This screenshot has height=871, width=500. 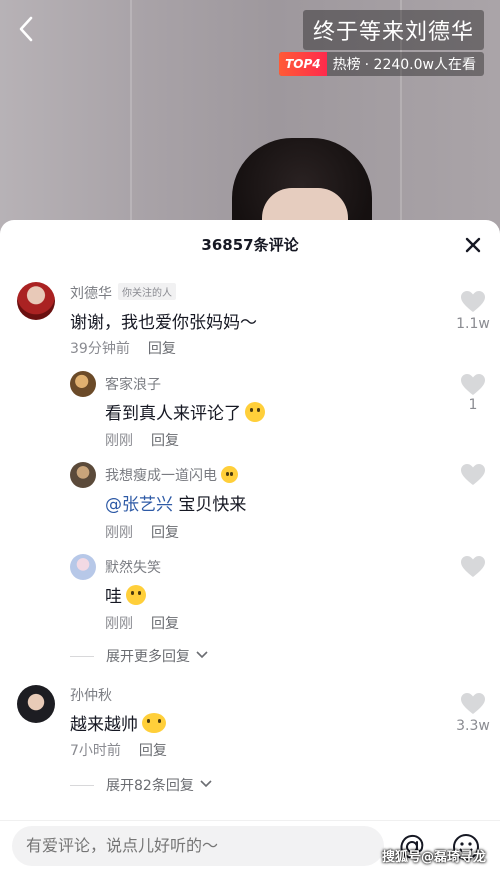 I want to click on comment-meta: 7小时前 回复, so click(x=118, y=750).